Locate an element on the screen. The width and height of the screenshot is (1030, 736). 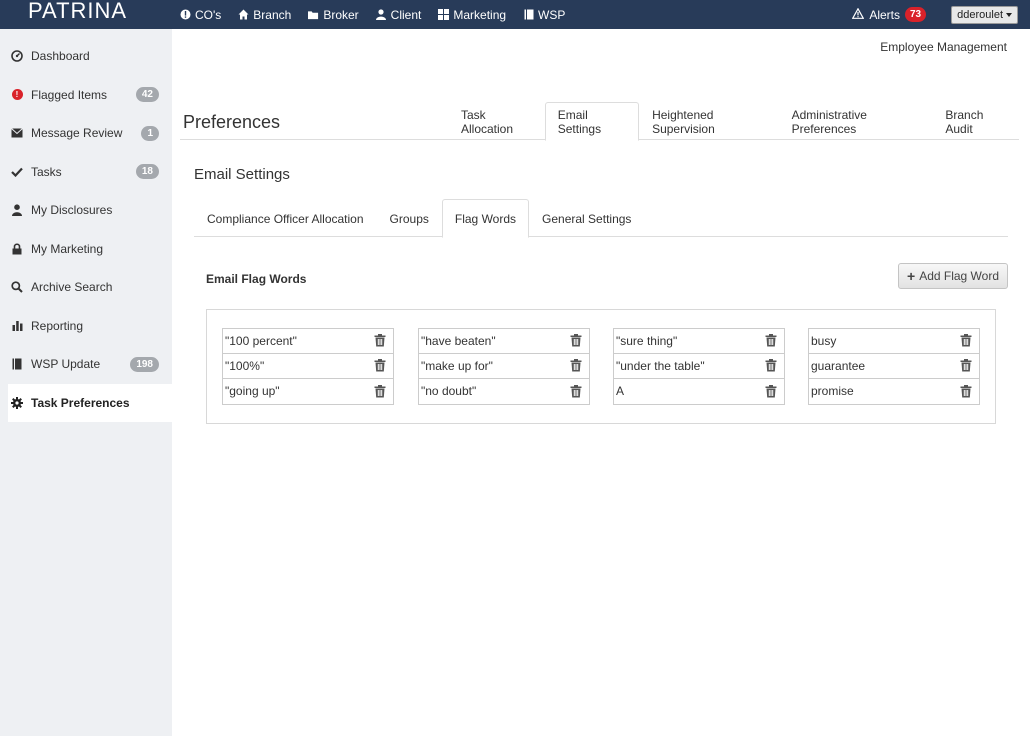
topnav-marketing: Marketing is located at coordinates (472, 15).